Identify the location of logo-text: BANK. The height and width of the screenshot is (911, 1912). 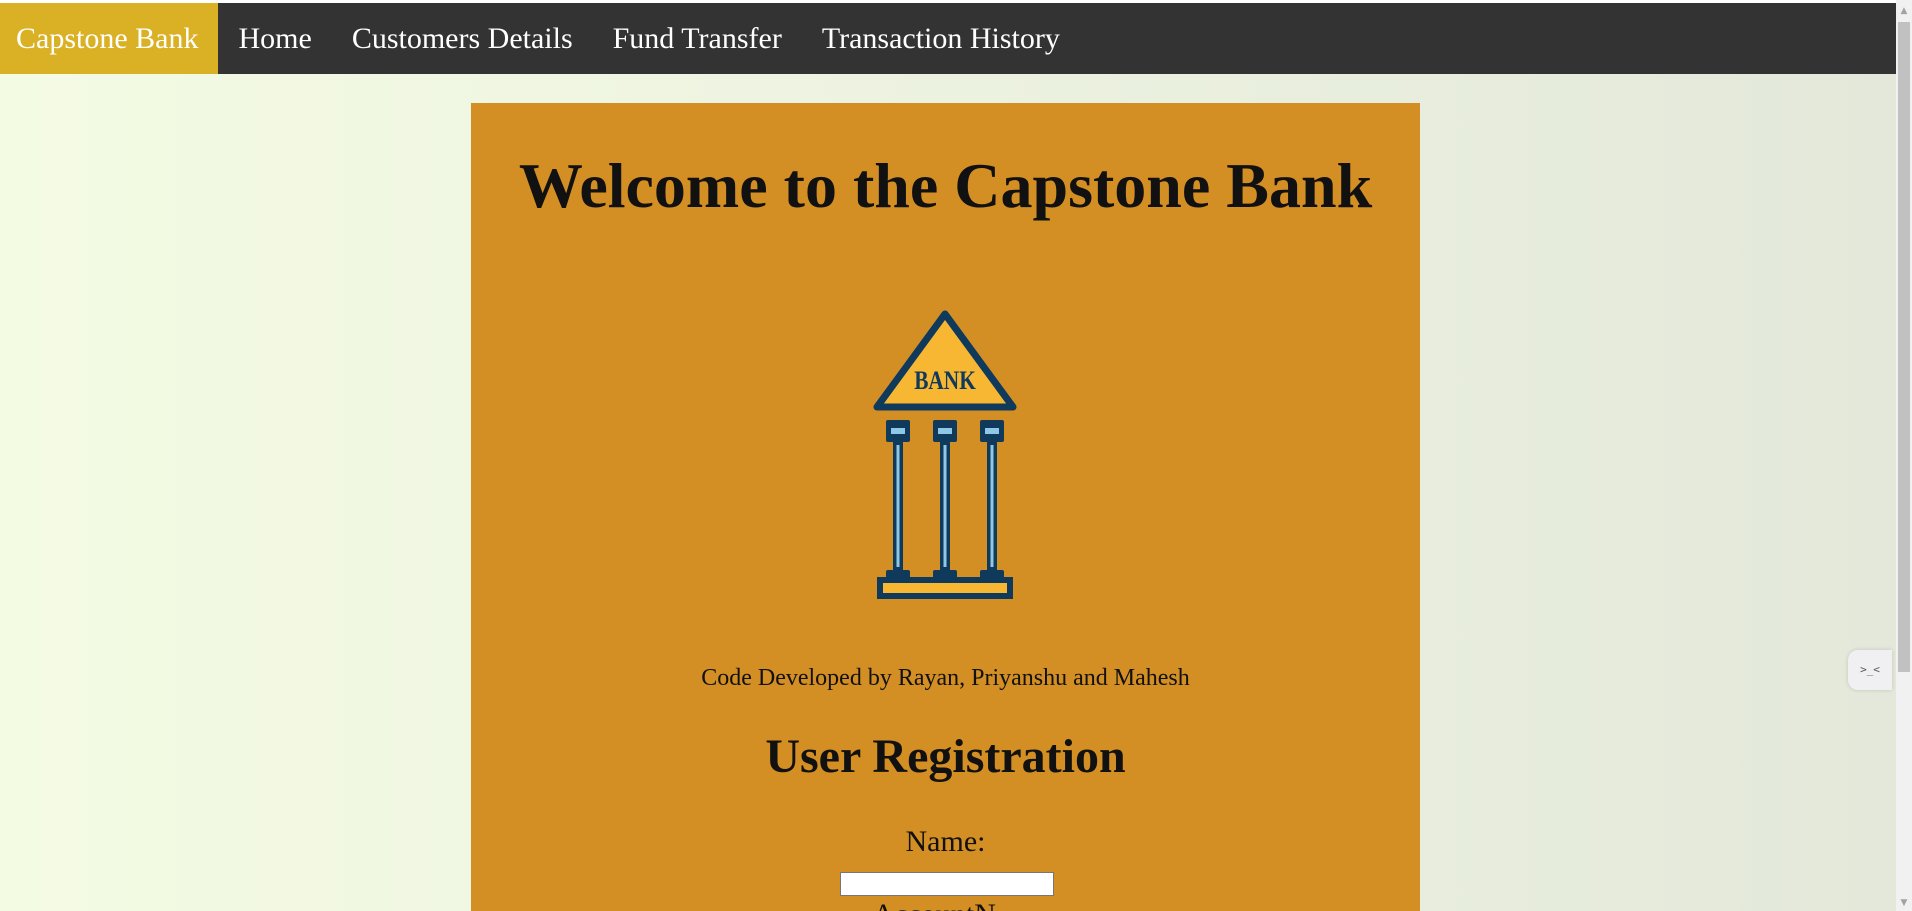
(945, 381).